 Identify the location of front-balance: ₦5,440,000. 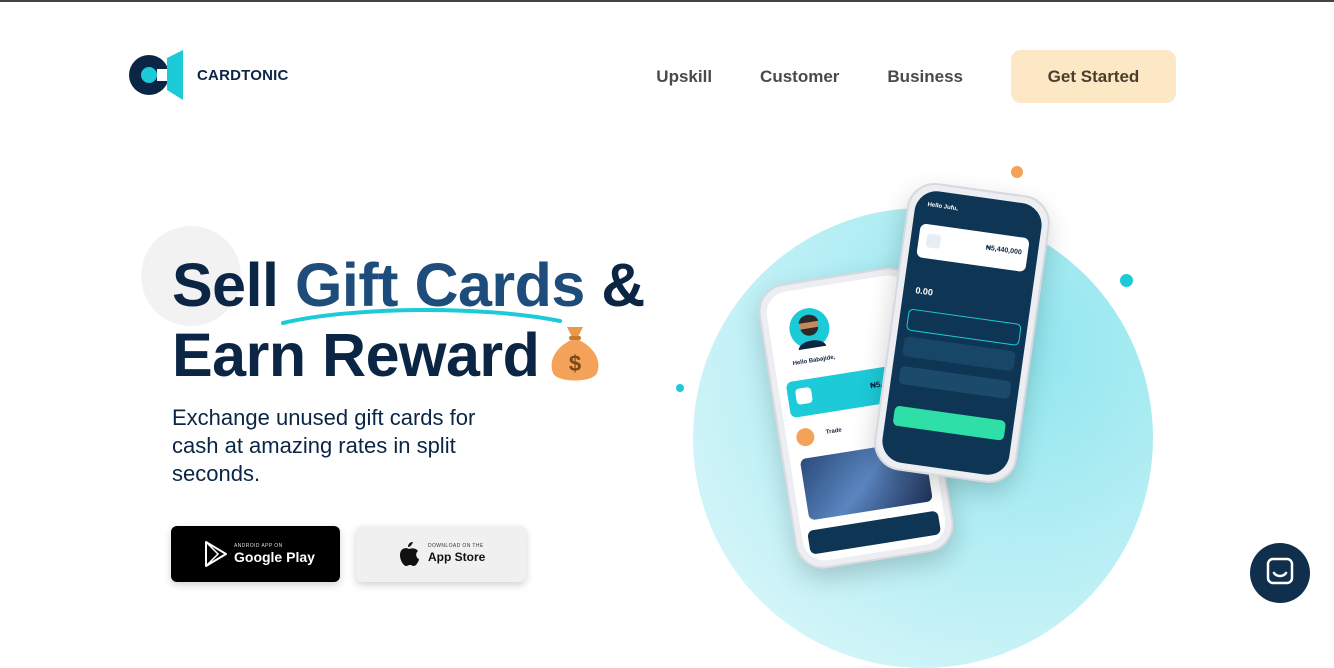
(1004, 250).